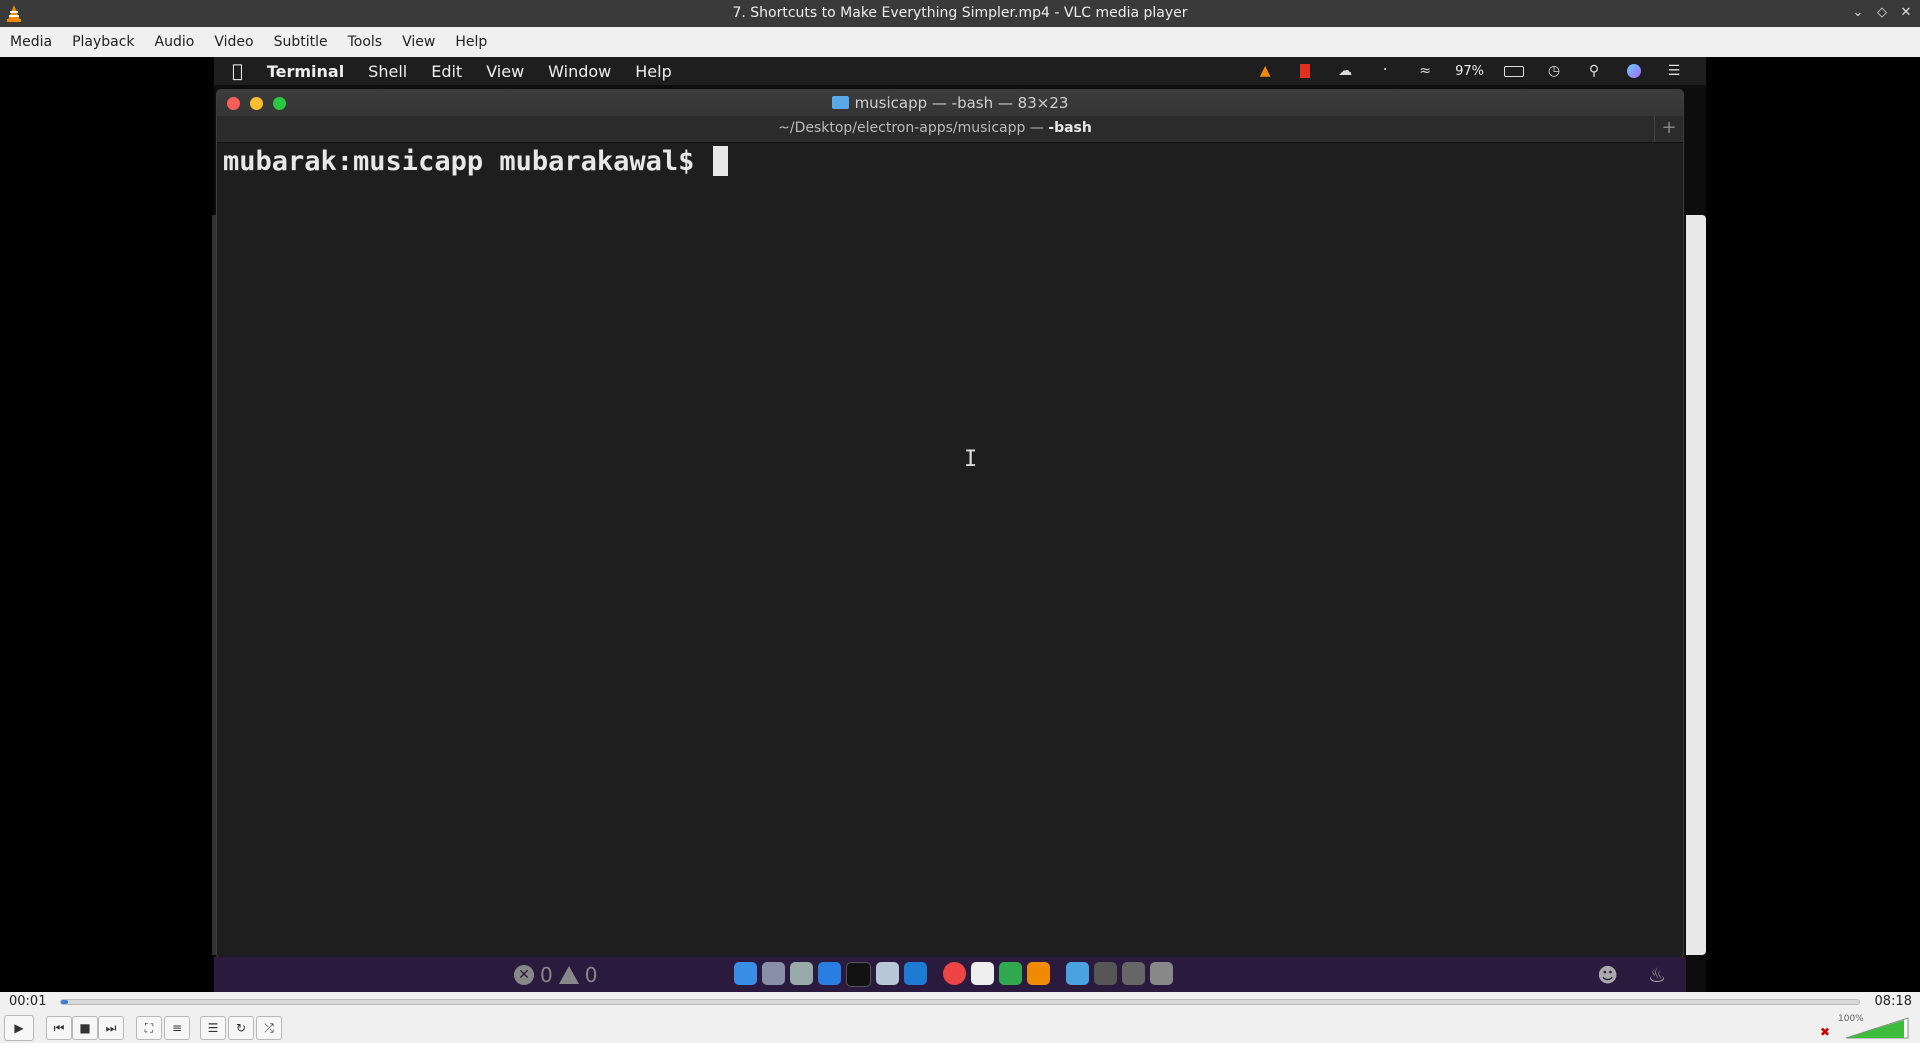 The height and width of the screenshot is (1043, 1920). What do you see at coordinates (233, 42) in the screenshot?
I see `menu-video: Video` at bounding box center [233, 42].